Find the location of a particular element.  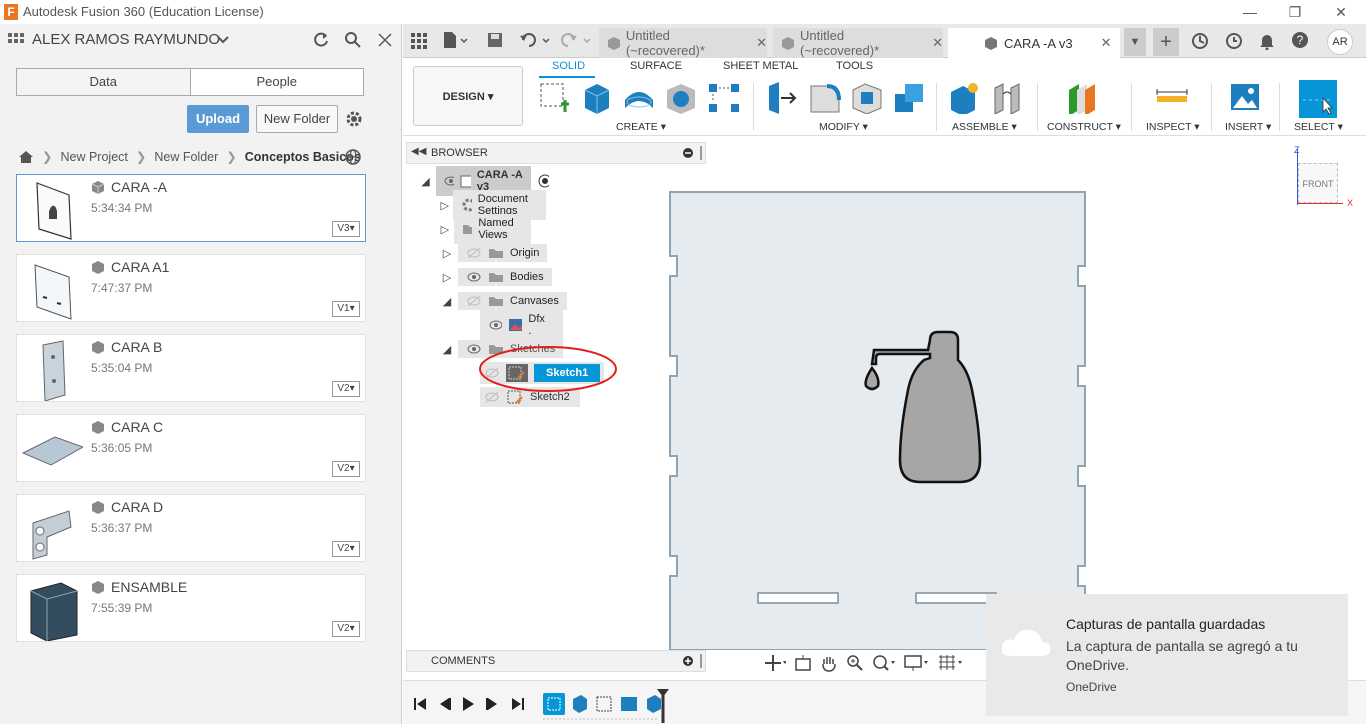

tab-data: Data is located at coordinates (103, 82).